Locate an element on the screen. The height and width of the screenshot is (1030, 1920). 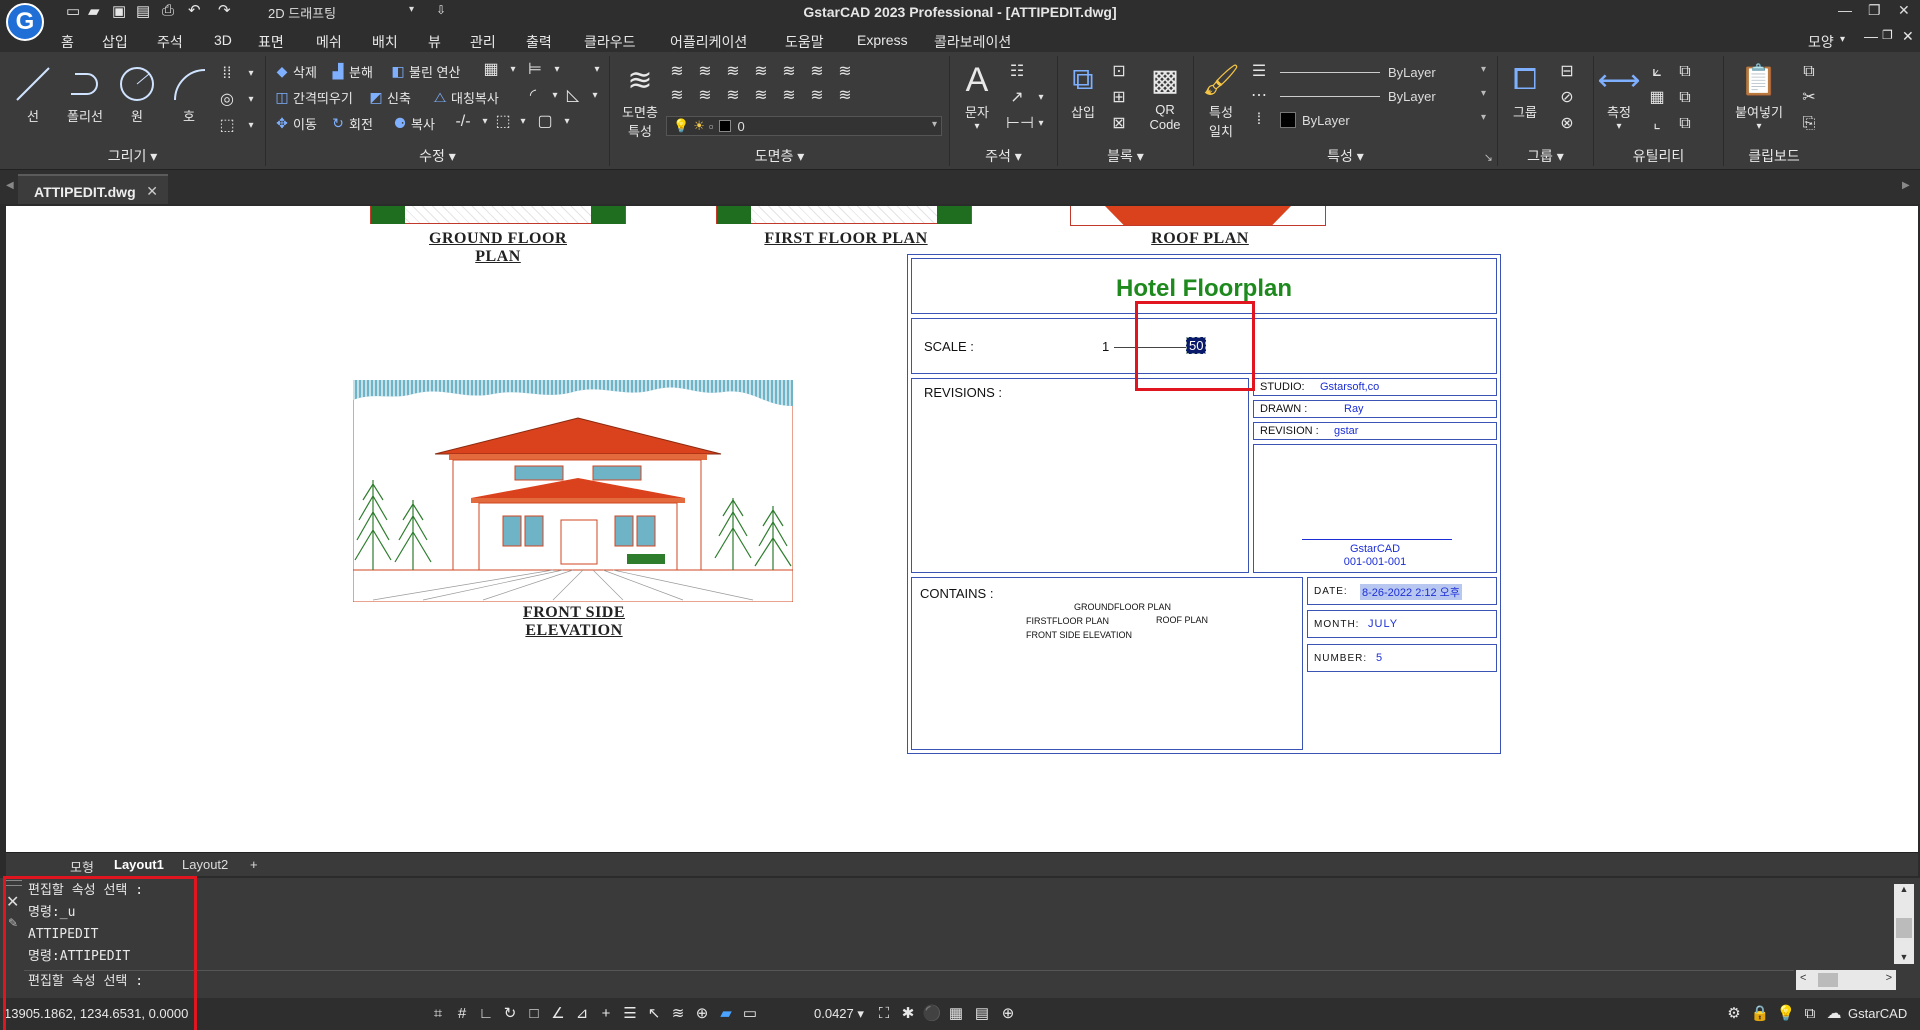
tab-layout2: Layout2 is located at coordinates (205, 864).